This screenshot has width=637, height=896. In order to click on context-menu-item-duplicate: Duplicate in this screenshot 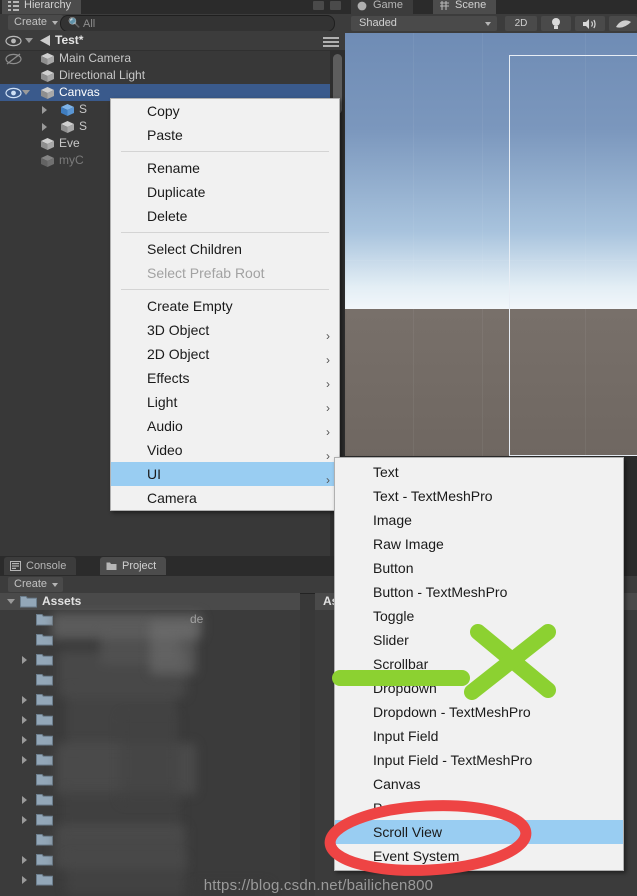, I will do `click(225, 192)`.